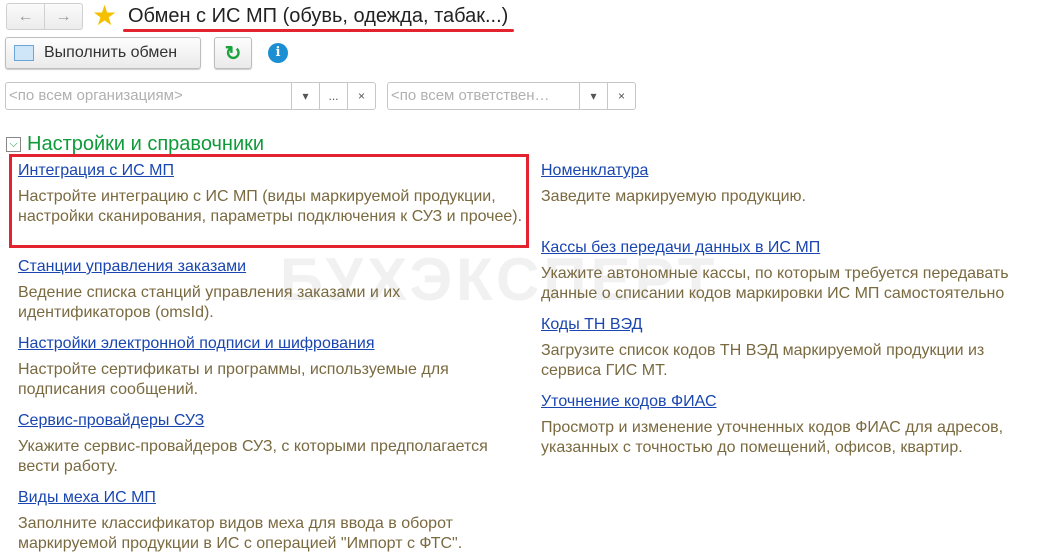 The height and width of the screenshot is (556, 1042). I want to click on item-link: Коды ТН ВЭД, so click(791, 325).